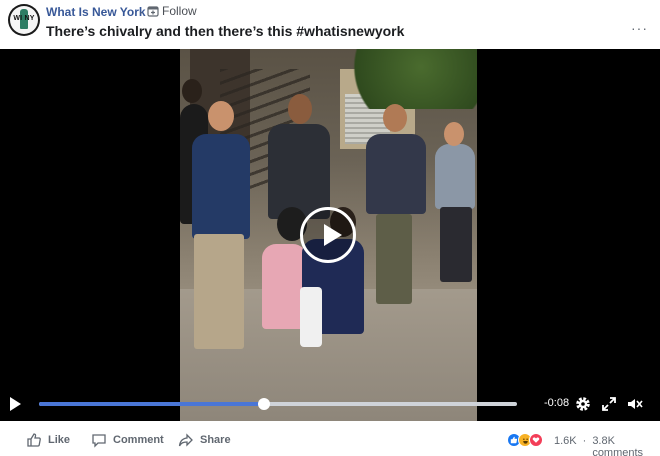 The width and height of the screenshot is (660, 456). I want to click on follow-icon, so click(153, 11).